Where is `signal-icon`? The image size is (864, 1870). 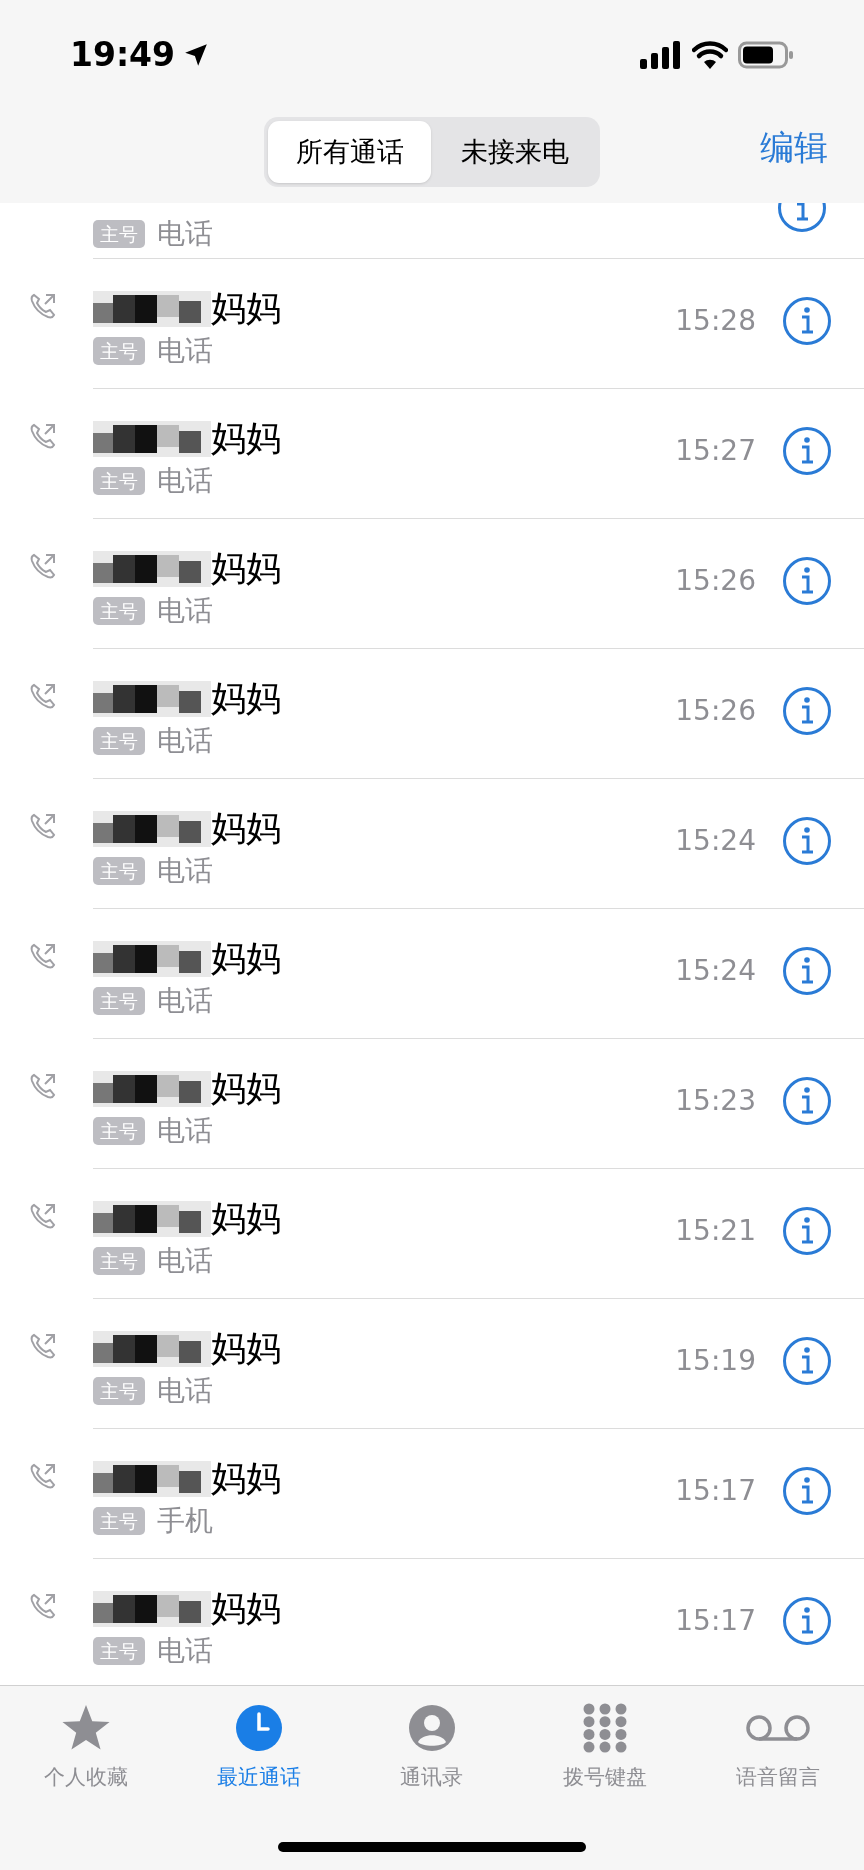 signal-icon is located at coordinates (661, 55).